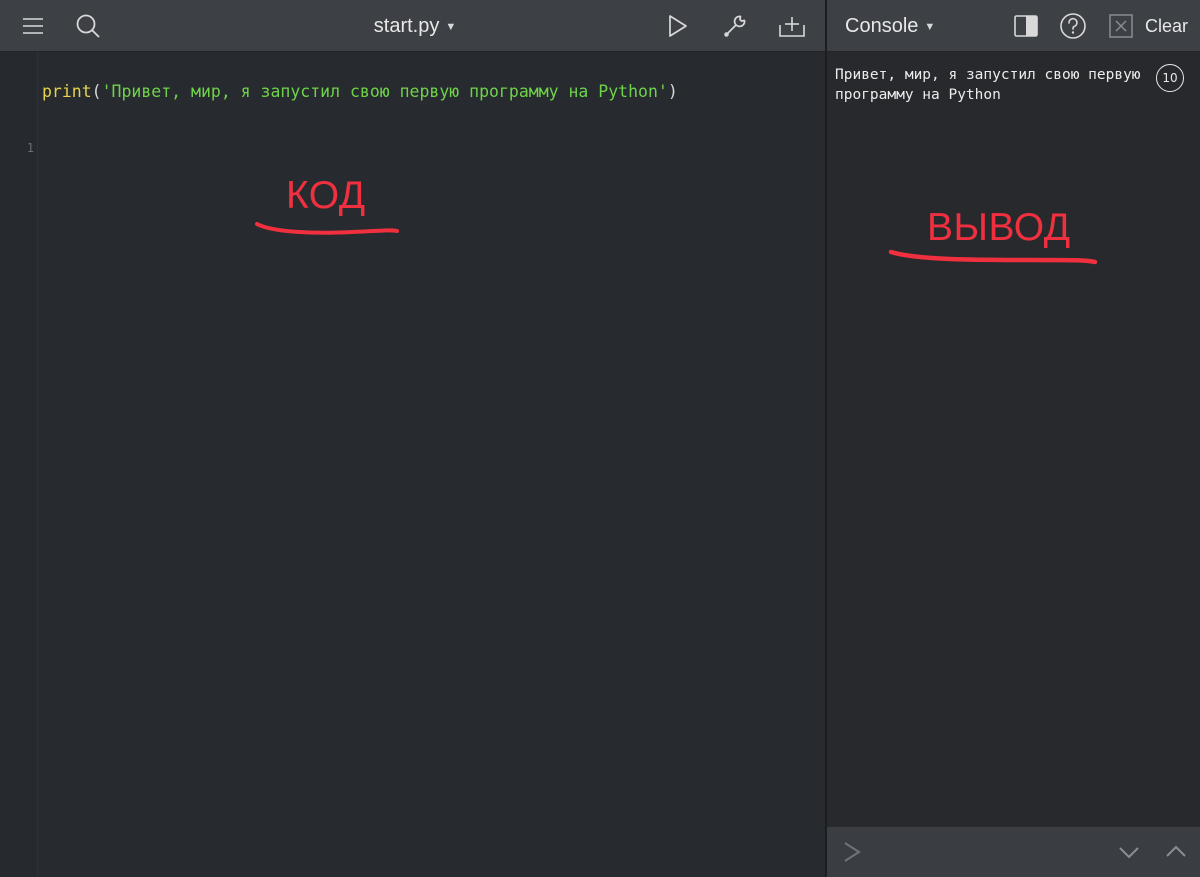 The height and width of the screenshot is (877, 1200). I want to click on run-play-icon, so click(678, 26).